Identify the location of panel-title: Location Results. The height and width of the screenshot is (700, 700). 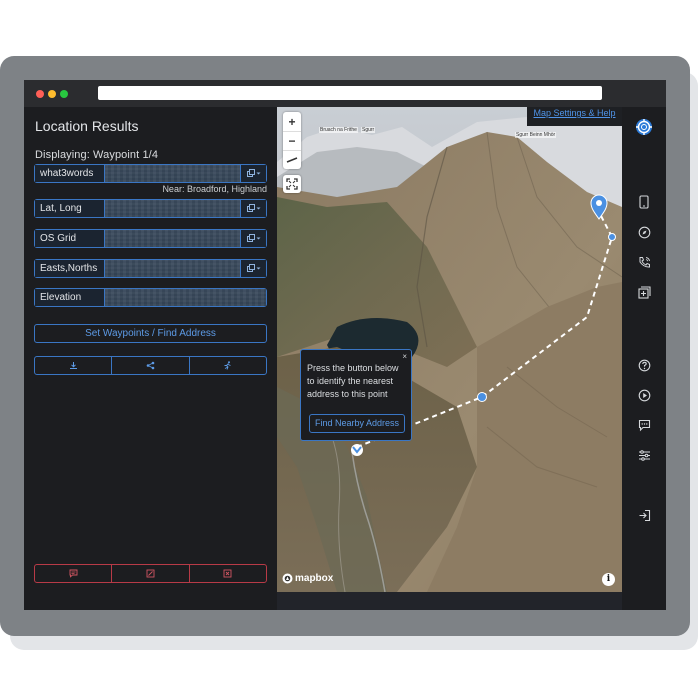
(87, 126).